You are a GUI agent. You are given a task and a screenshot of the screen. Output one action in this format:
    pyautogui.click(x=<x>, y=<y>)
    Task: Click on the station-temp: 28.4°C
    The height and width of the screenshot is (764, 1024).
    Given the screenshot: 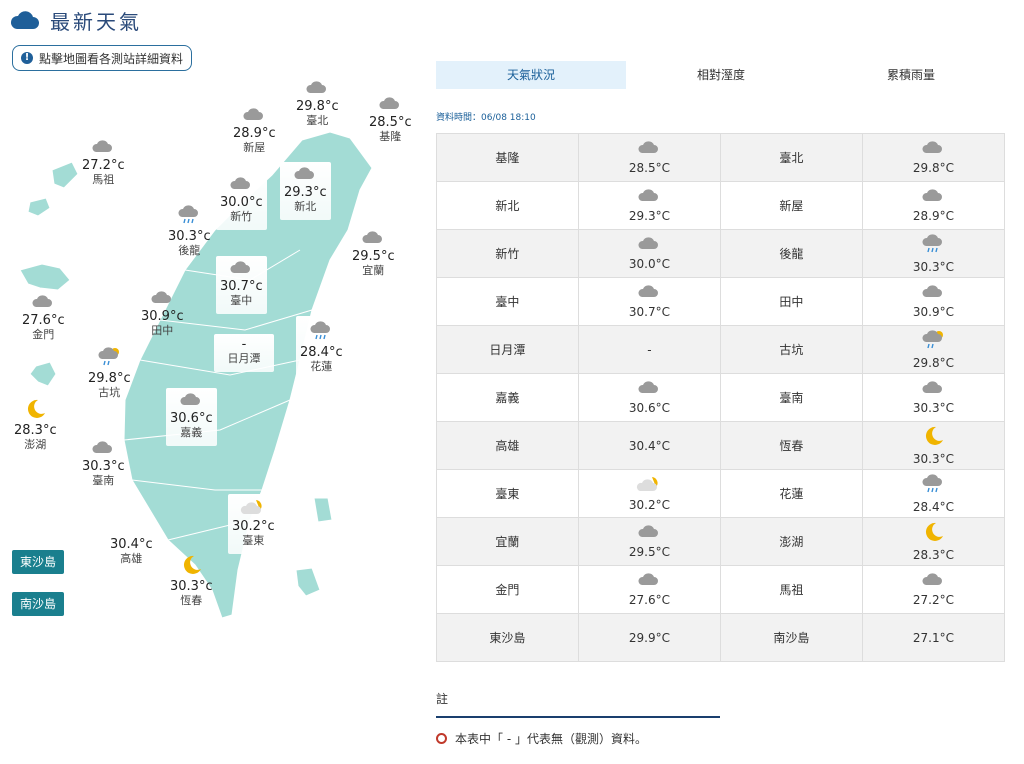 What is the action you would take?
    pyautogui.click(x=933, y=507)
    